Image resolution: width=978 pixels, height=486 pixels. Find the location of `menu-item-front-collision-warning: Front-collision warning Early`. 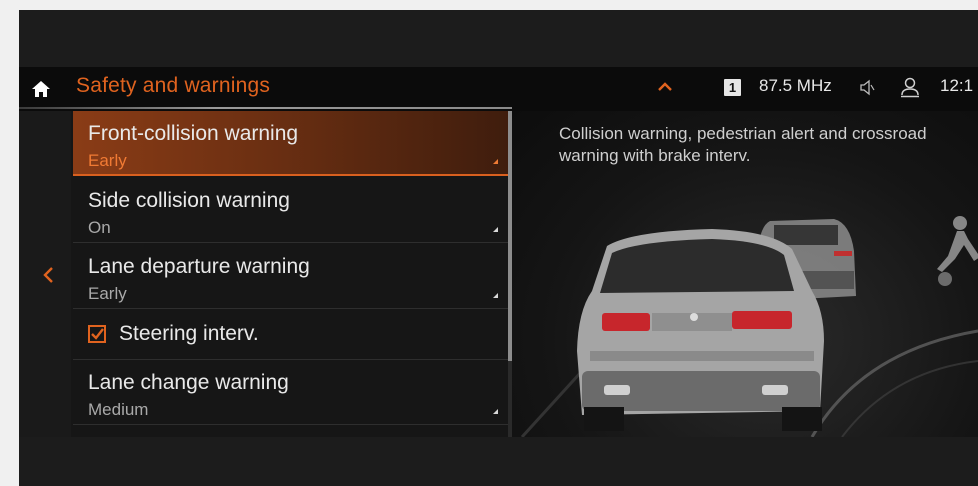

menu-item-front-collision-warning: Front-collision warning Early is located at coordinates (290, 143).